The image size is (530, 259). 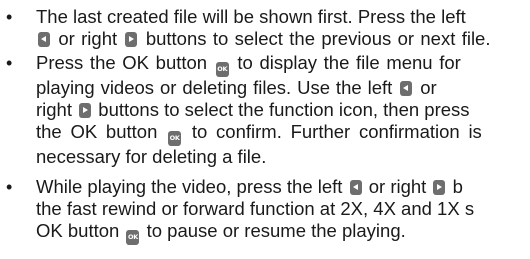 What do you see at coordinates (54, 109) in the screenshot?
I see `item2-line3-text-a: right` at bounding box center [54, 109].